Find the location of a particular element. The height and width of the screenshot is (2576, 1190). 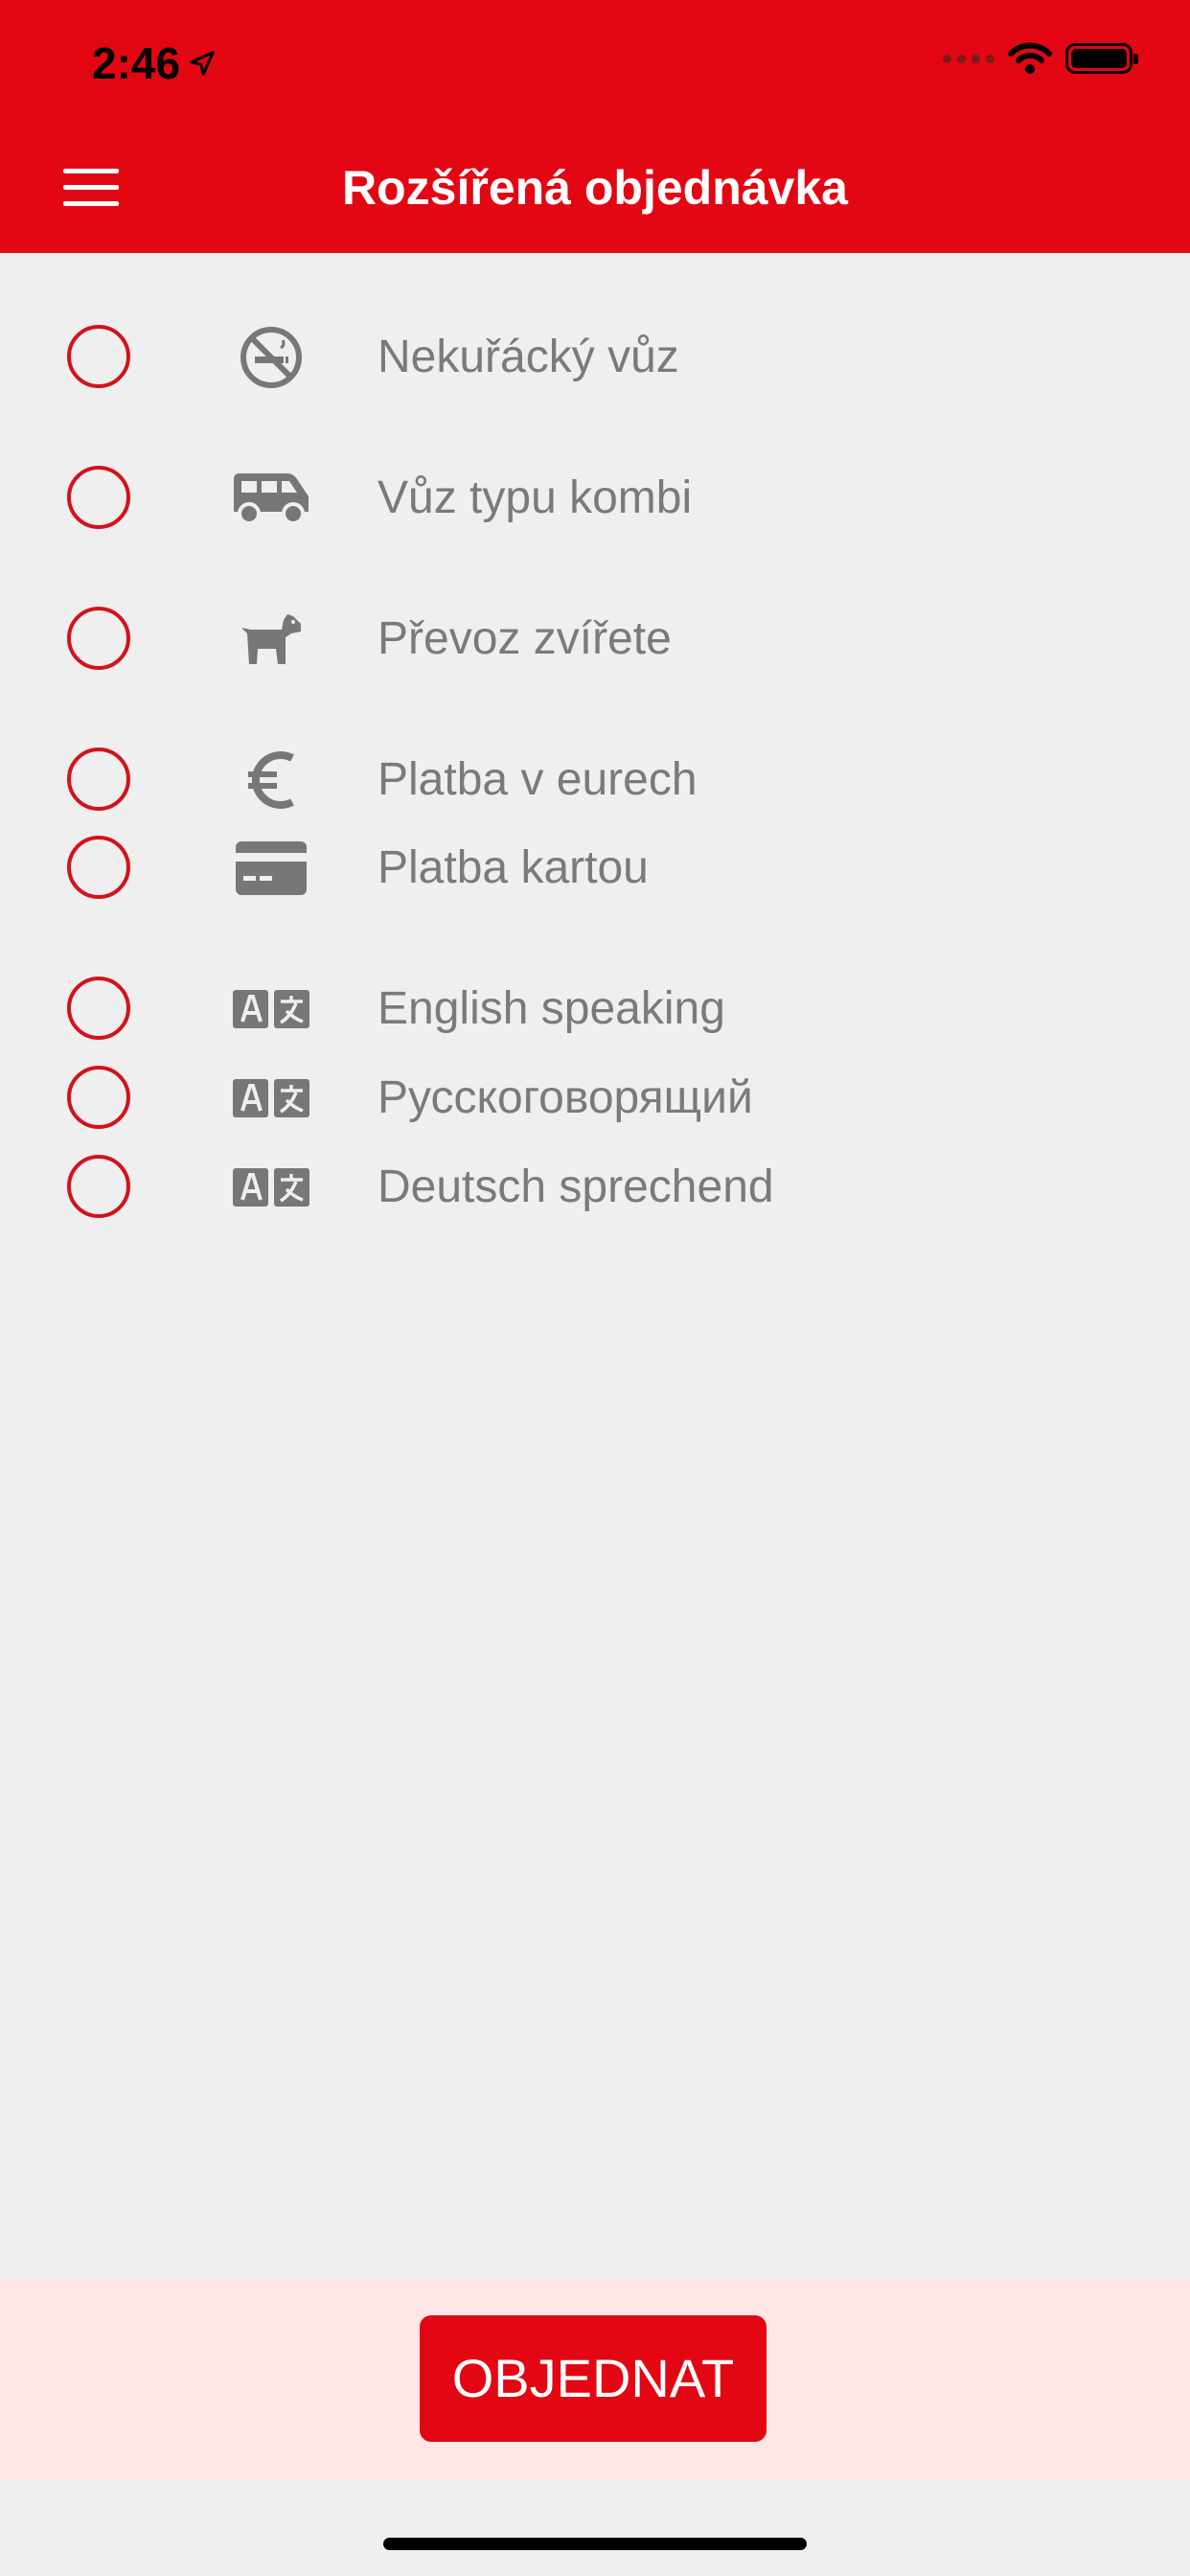

option-card-payment: Platba kartou is located at coordinates (595, 868).